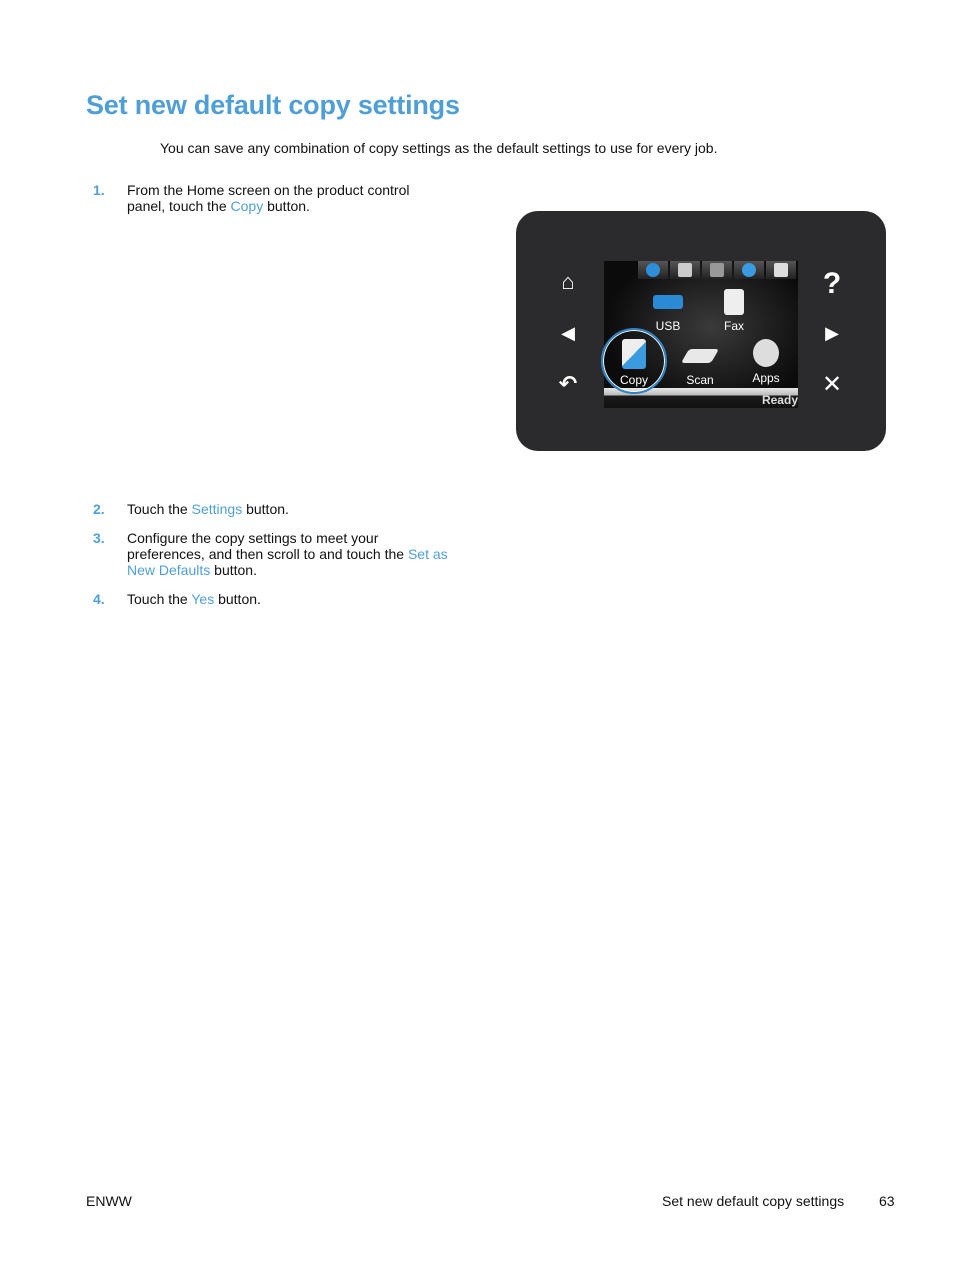  What do you see at coordinates (685, 270) in the screenshot?
I see `setup-icon` at bounding box center [685, 270].